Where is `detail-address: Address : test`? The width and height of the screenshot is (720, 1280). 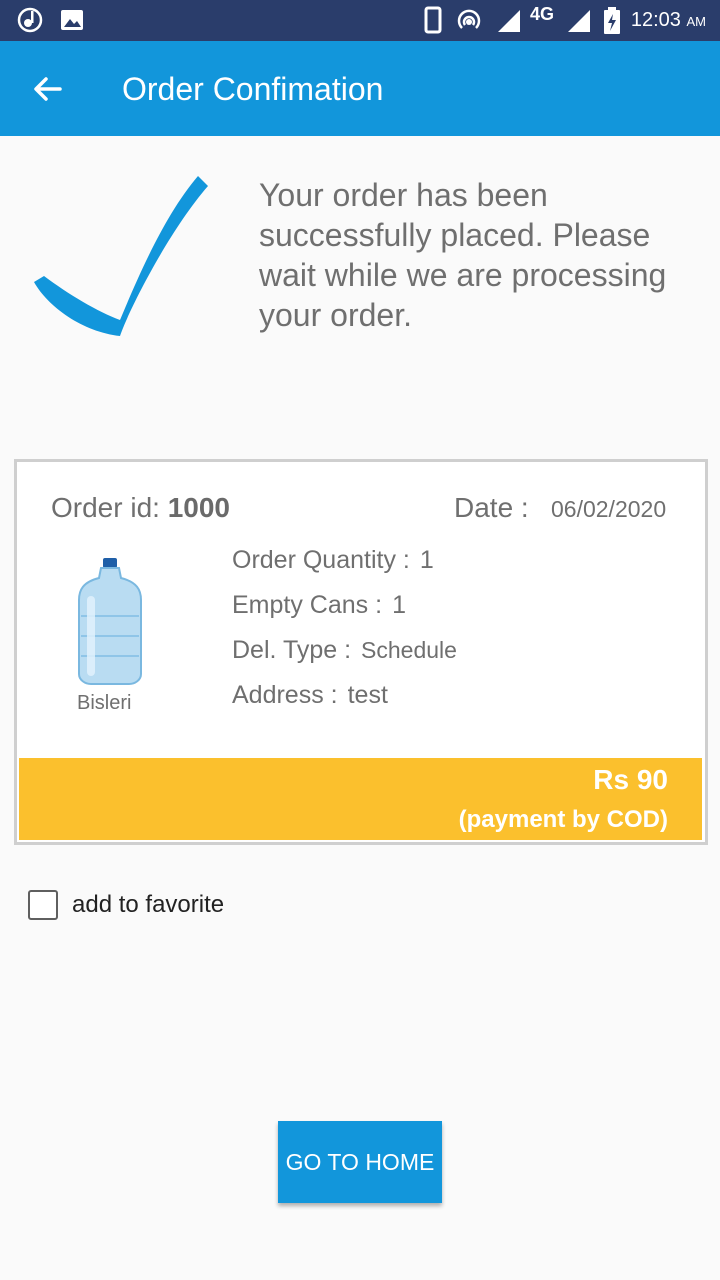 detail-address: Address : test is located at coordinates (310, 695).